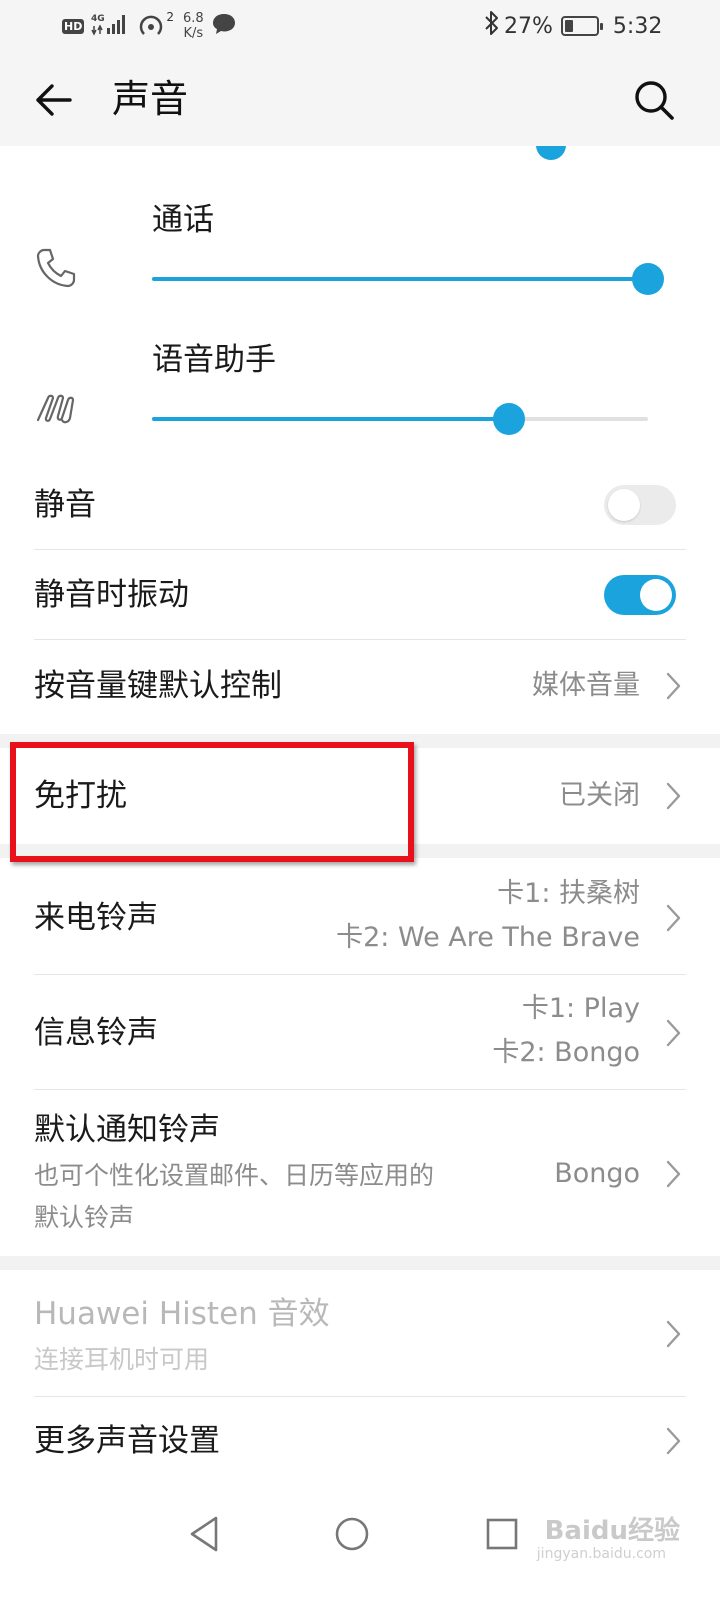  What do you see at coordinates (360, 396) in the screenshot?
I see `voice-assistant-volume-row: 语音助手` at bounding box center [360, 396].